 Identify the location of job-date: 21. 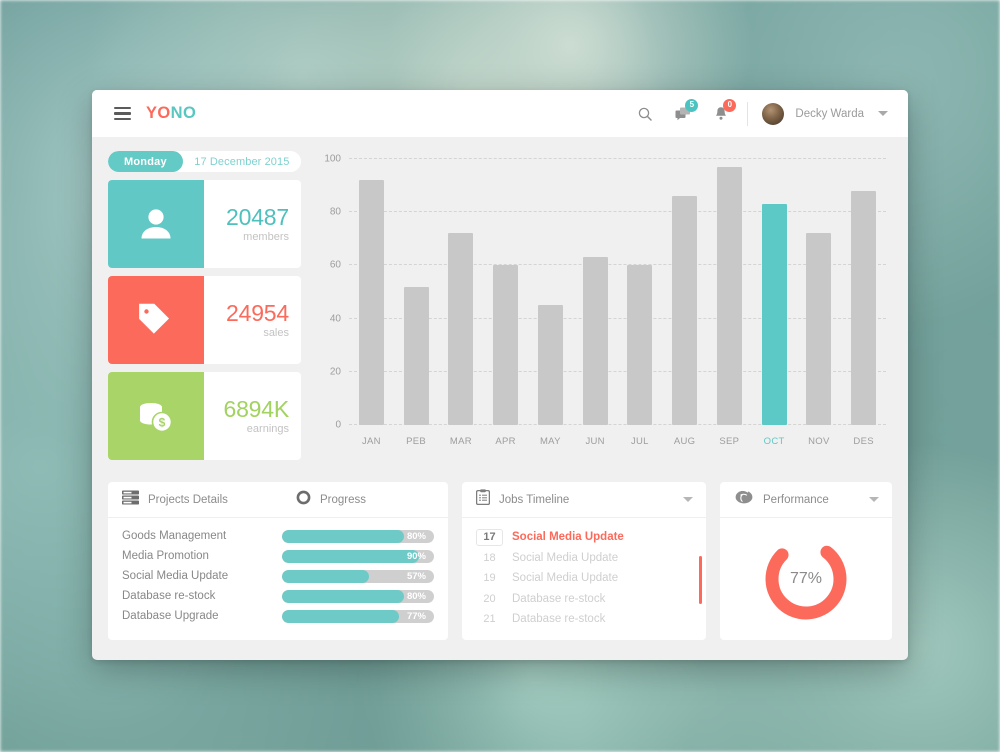
(489, 619).